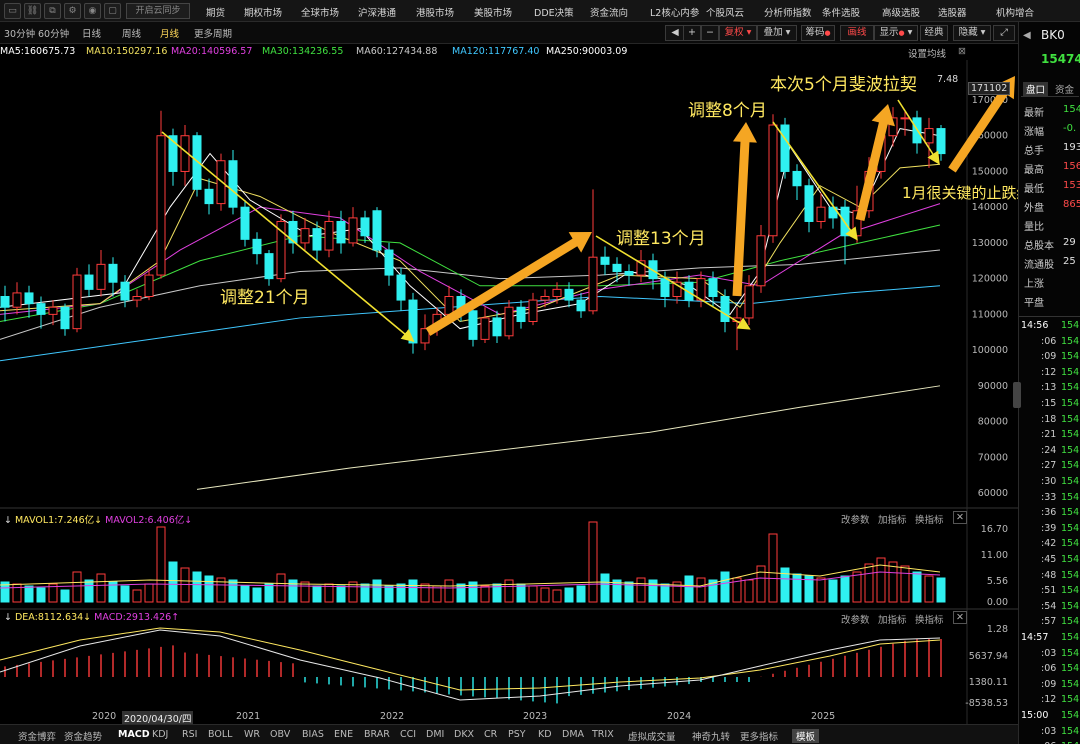  Describe the element at coordinates (320, 12) in the screenshot. I see `menu-item: 全球市场` at that location.